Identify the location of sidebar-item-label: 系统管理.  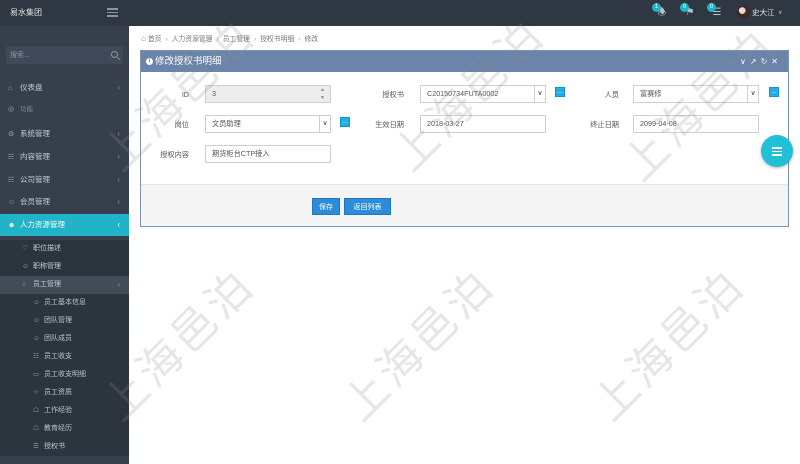
(35, 133).